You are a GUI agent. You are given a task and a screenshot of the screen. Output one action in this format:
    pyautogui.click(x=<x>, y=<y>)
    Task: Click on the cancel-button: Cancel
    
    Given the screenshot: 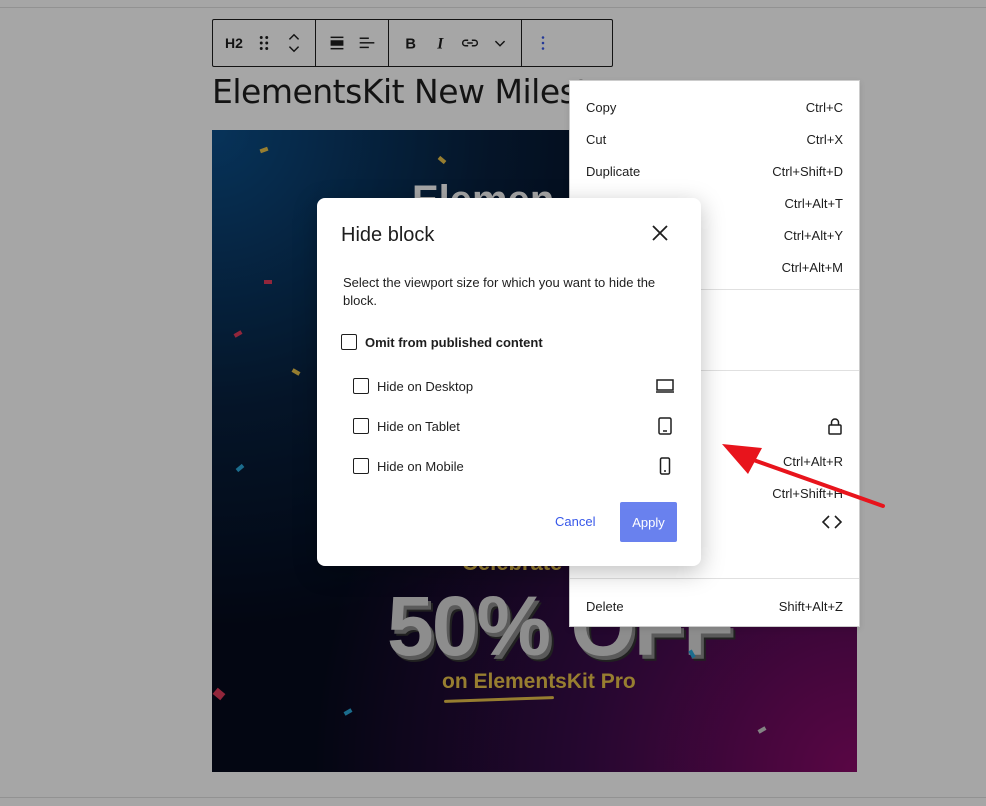 What is the action you would take?
    pyautogui.click(x=575, y=521)
    